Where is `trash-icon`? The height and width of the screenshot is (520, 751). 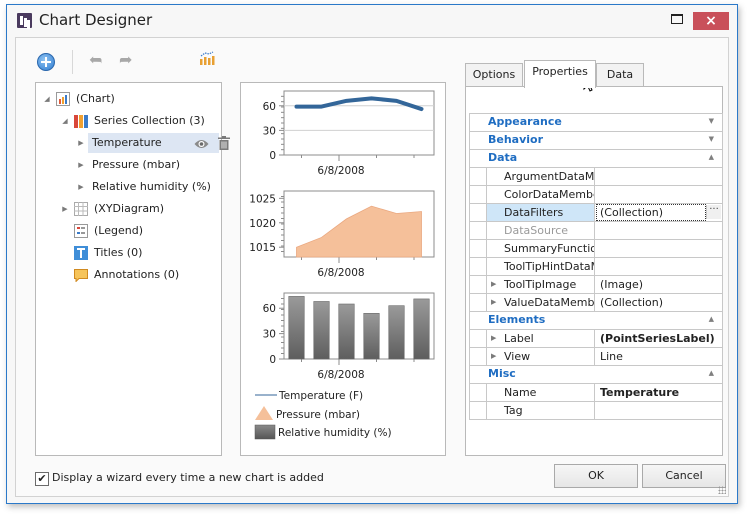 trash-icon is located at coordinates (224, 146).